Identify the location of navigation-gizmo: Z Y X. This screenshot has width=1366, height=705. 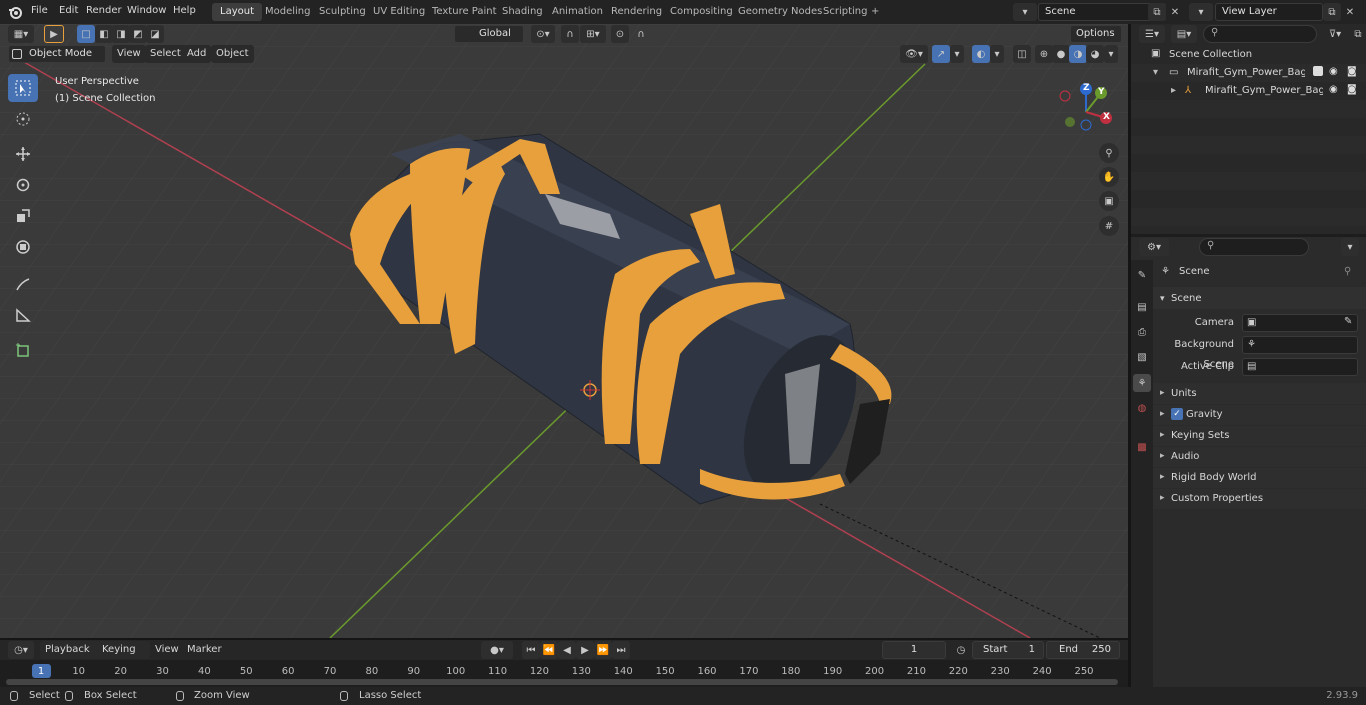
(1088, 107).